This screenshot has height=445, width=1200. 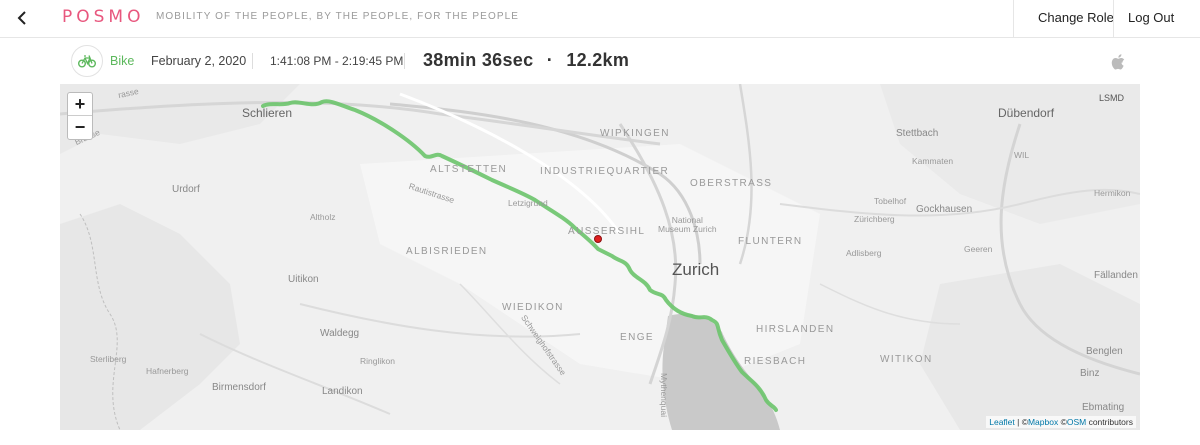 I want to click on map-label: Altholz, so click(x=323, y=217).